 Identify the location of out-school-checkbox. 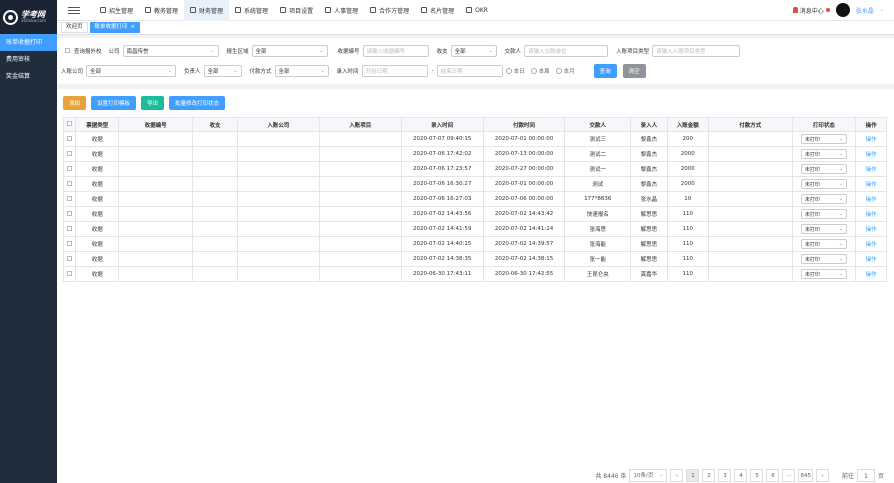
(67, 50).